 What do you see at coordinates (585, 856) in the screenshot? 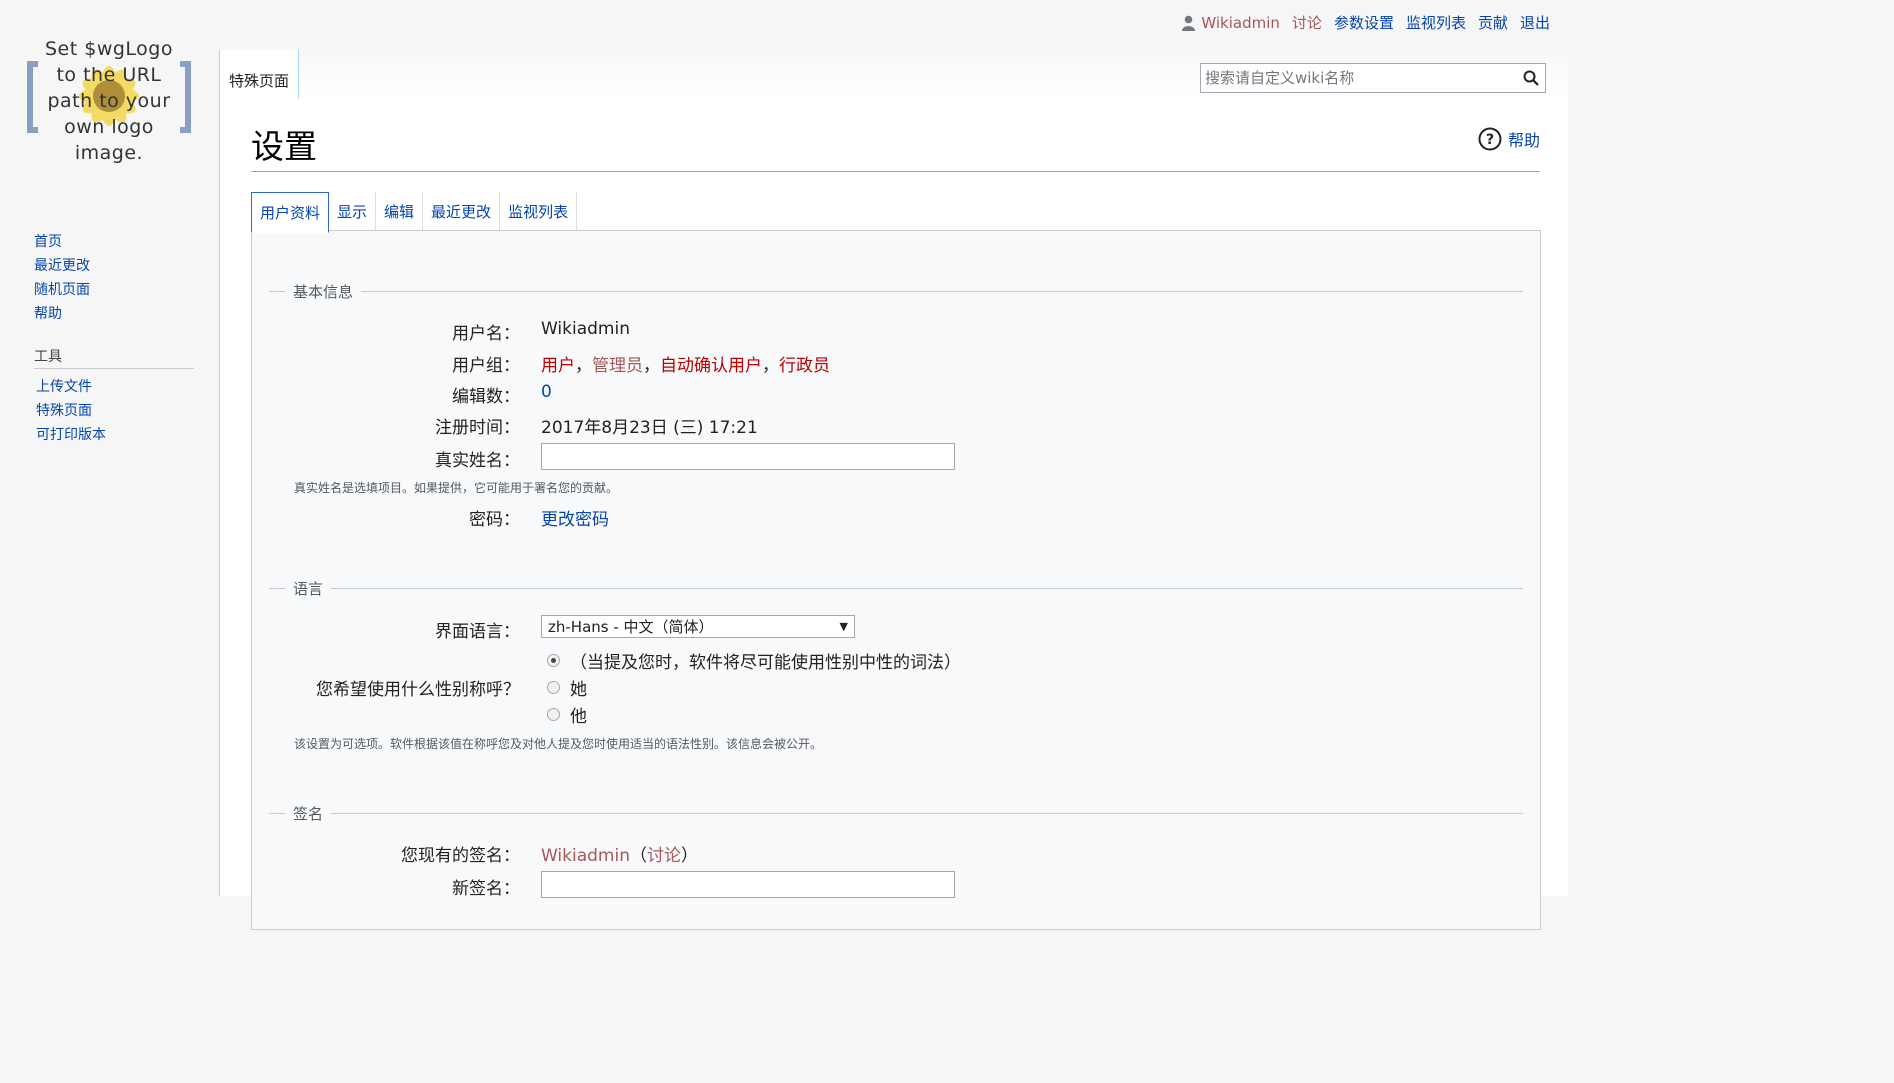
I see `signature-user-link: Wikiadmin` at bounding box center [585, 856].